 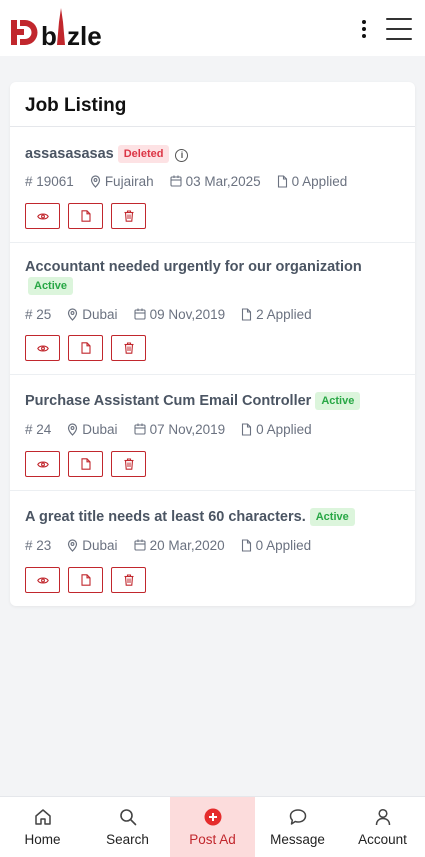 I want to click on home-icon, so click(x=42, y=817).